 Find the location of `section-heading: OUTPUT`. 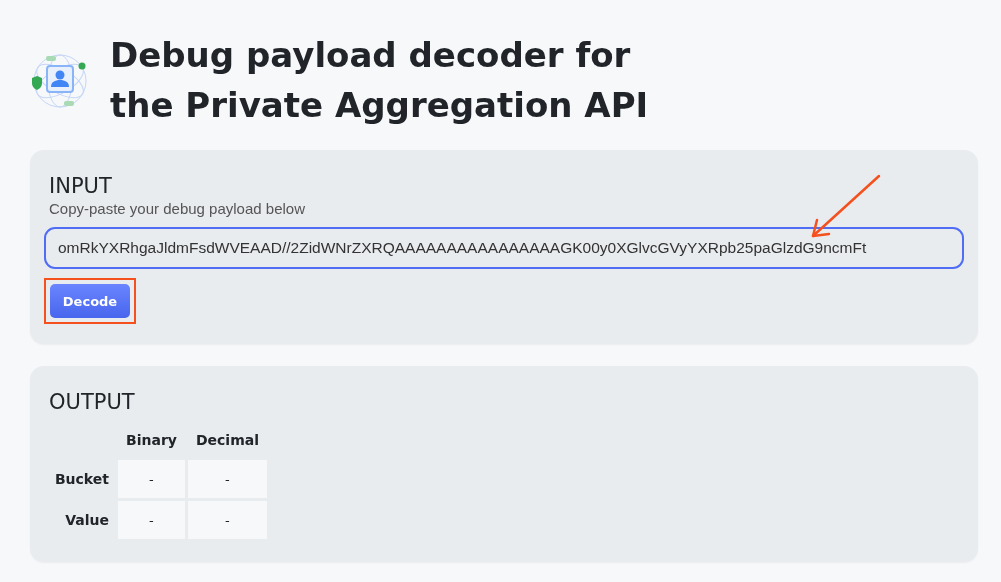

section-heading: OUTPUT is located at coordinates (92, 402).